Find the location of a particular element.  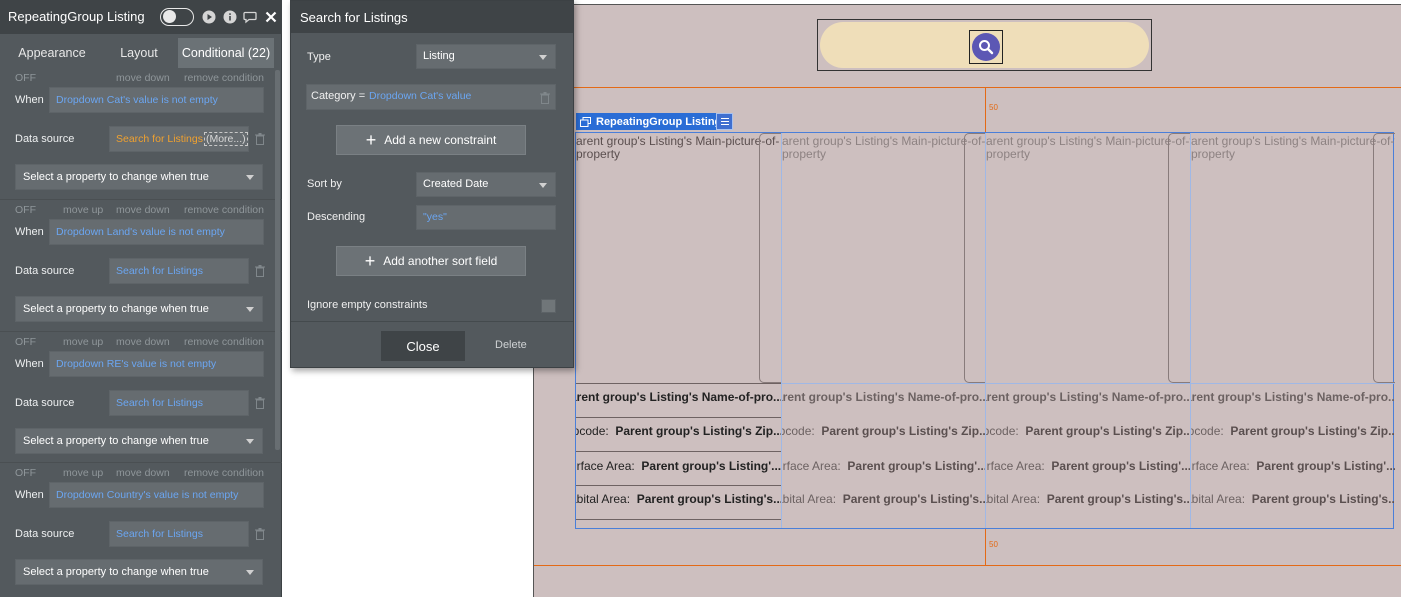

data-source-expression: Search for Listings (More...) is located at coordinates (179, 139).